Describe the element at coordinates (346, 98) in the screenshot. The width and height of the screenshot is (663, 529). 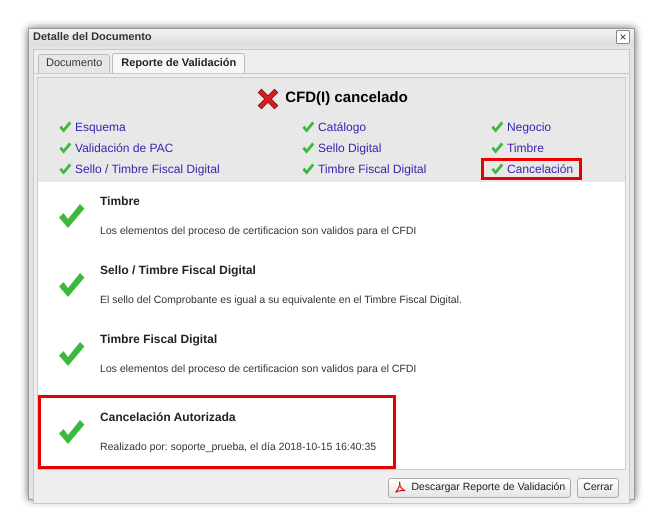
I see `status-title: CFD(I) cancelado` at that location.